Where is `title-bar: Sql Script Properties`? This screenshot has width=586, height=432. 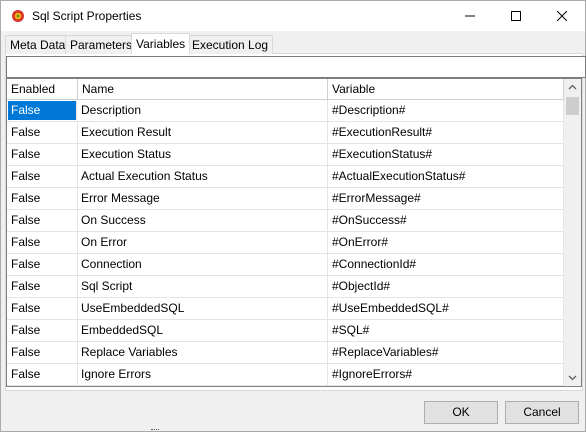
title-bar: Sql Script Properties is located at coordinates (293, 16).